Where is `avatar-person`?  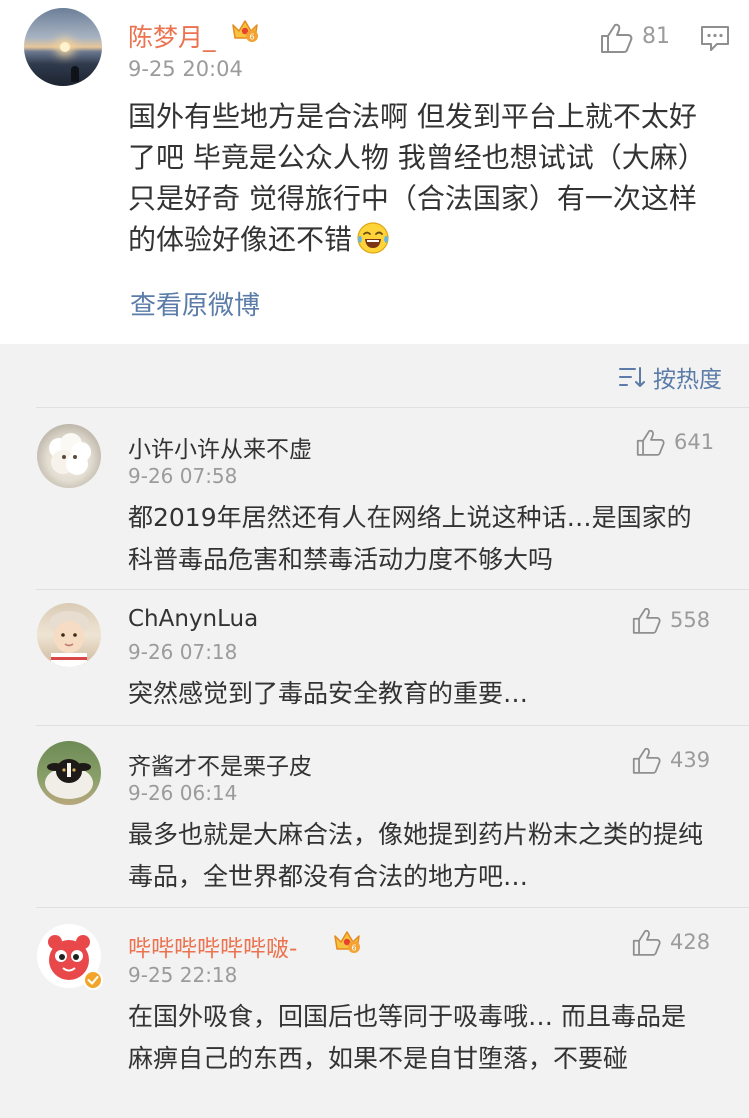 avatar-person is located at coordinates (75, 74).